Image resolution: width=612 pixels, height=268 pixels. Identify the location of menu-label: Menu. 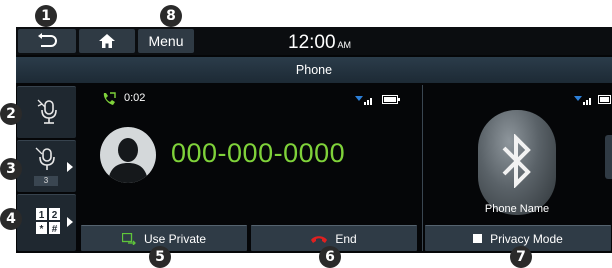
(166, 41).